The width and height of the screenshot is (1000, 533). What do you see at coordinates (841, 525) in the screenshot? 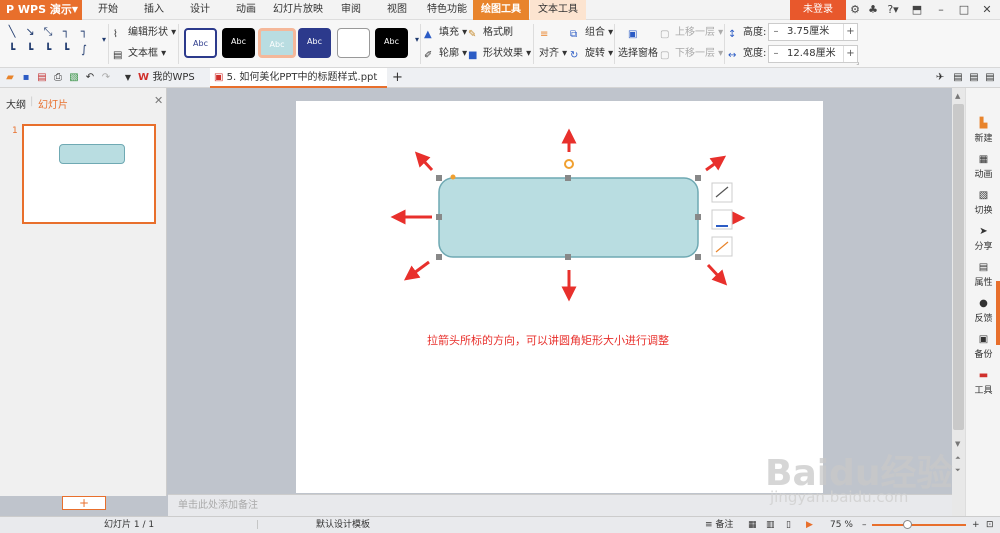
I see `zoom-level: 75 %` at bounding box center [841, 525].